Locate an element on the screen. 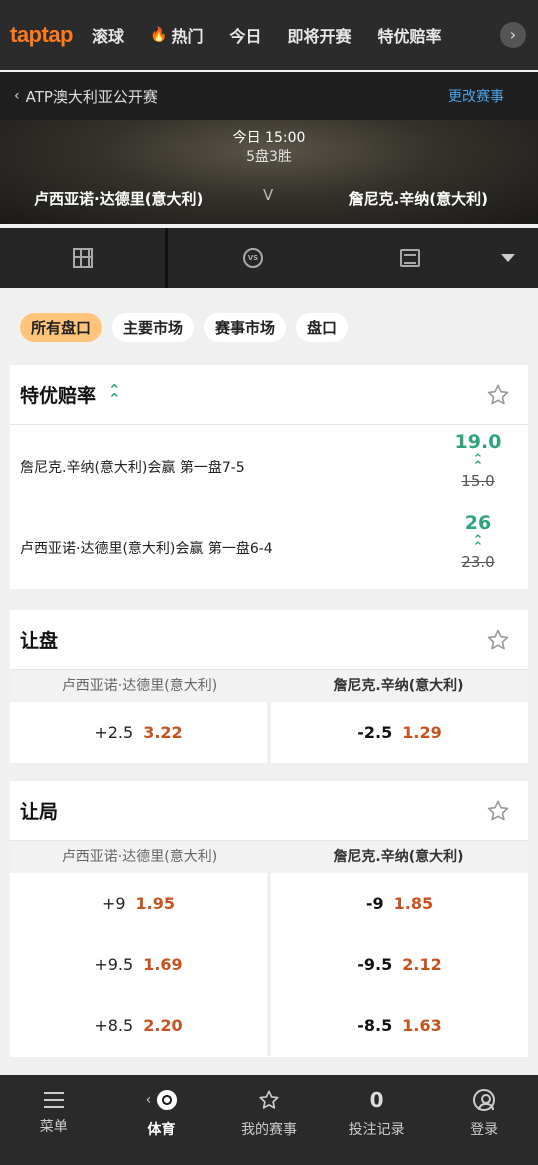 The image size is (538, 1165). hamburger-menu-icon is located at coordinates (53, 1100).